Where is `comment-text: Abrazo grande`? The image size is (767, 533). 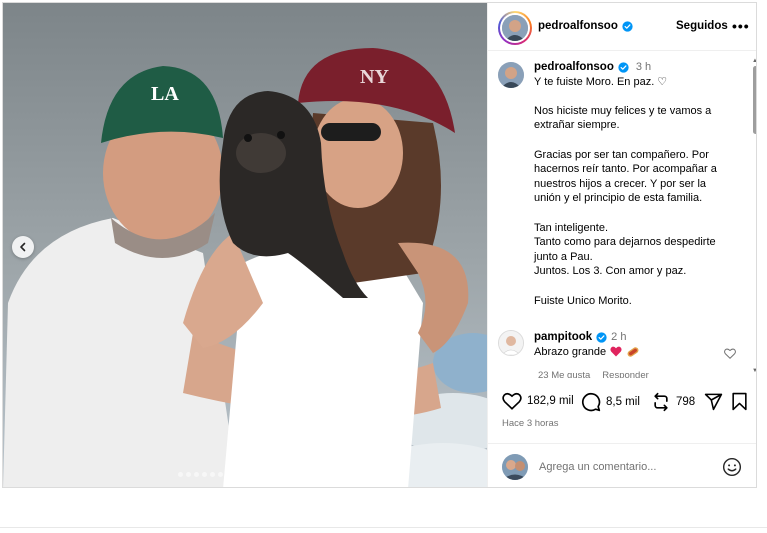
comment-text: Abrazo grande is located at coordinates (570, 351).